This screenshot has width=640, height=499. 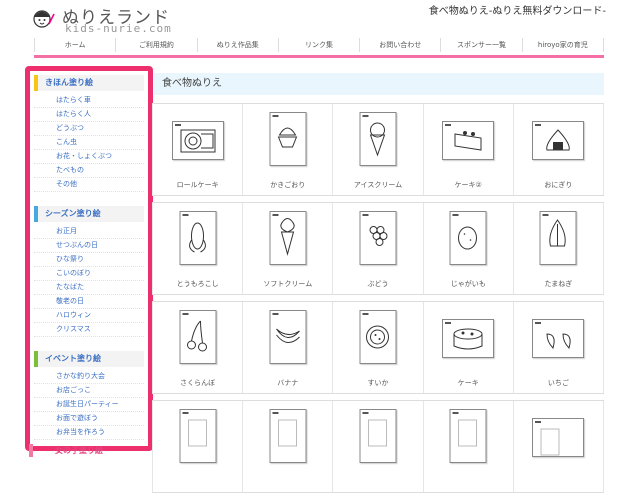 What do you see at coordinates (517, 11) in the screenshot?
I see `page-heading: 食べ物ぬりえ-ぬりえ無料ダウンロード-` at bounding box center [517, 11].